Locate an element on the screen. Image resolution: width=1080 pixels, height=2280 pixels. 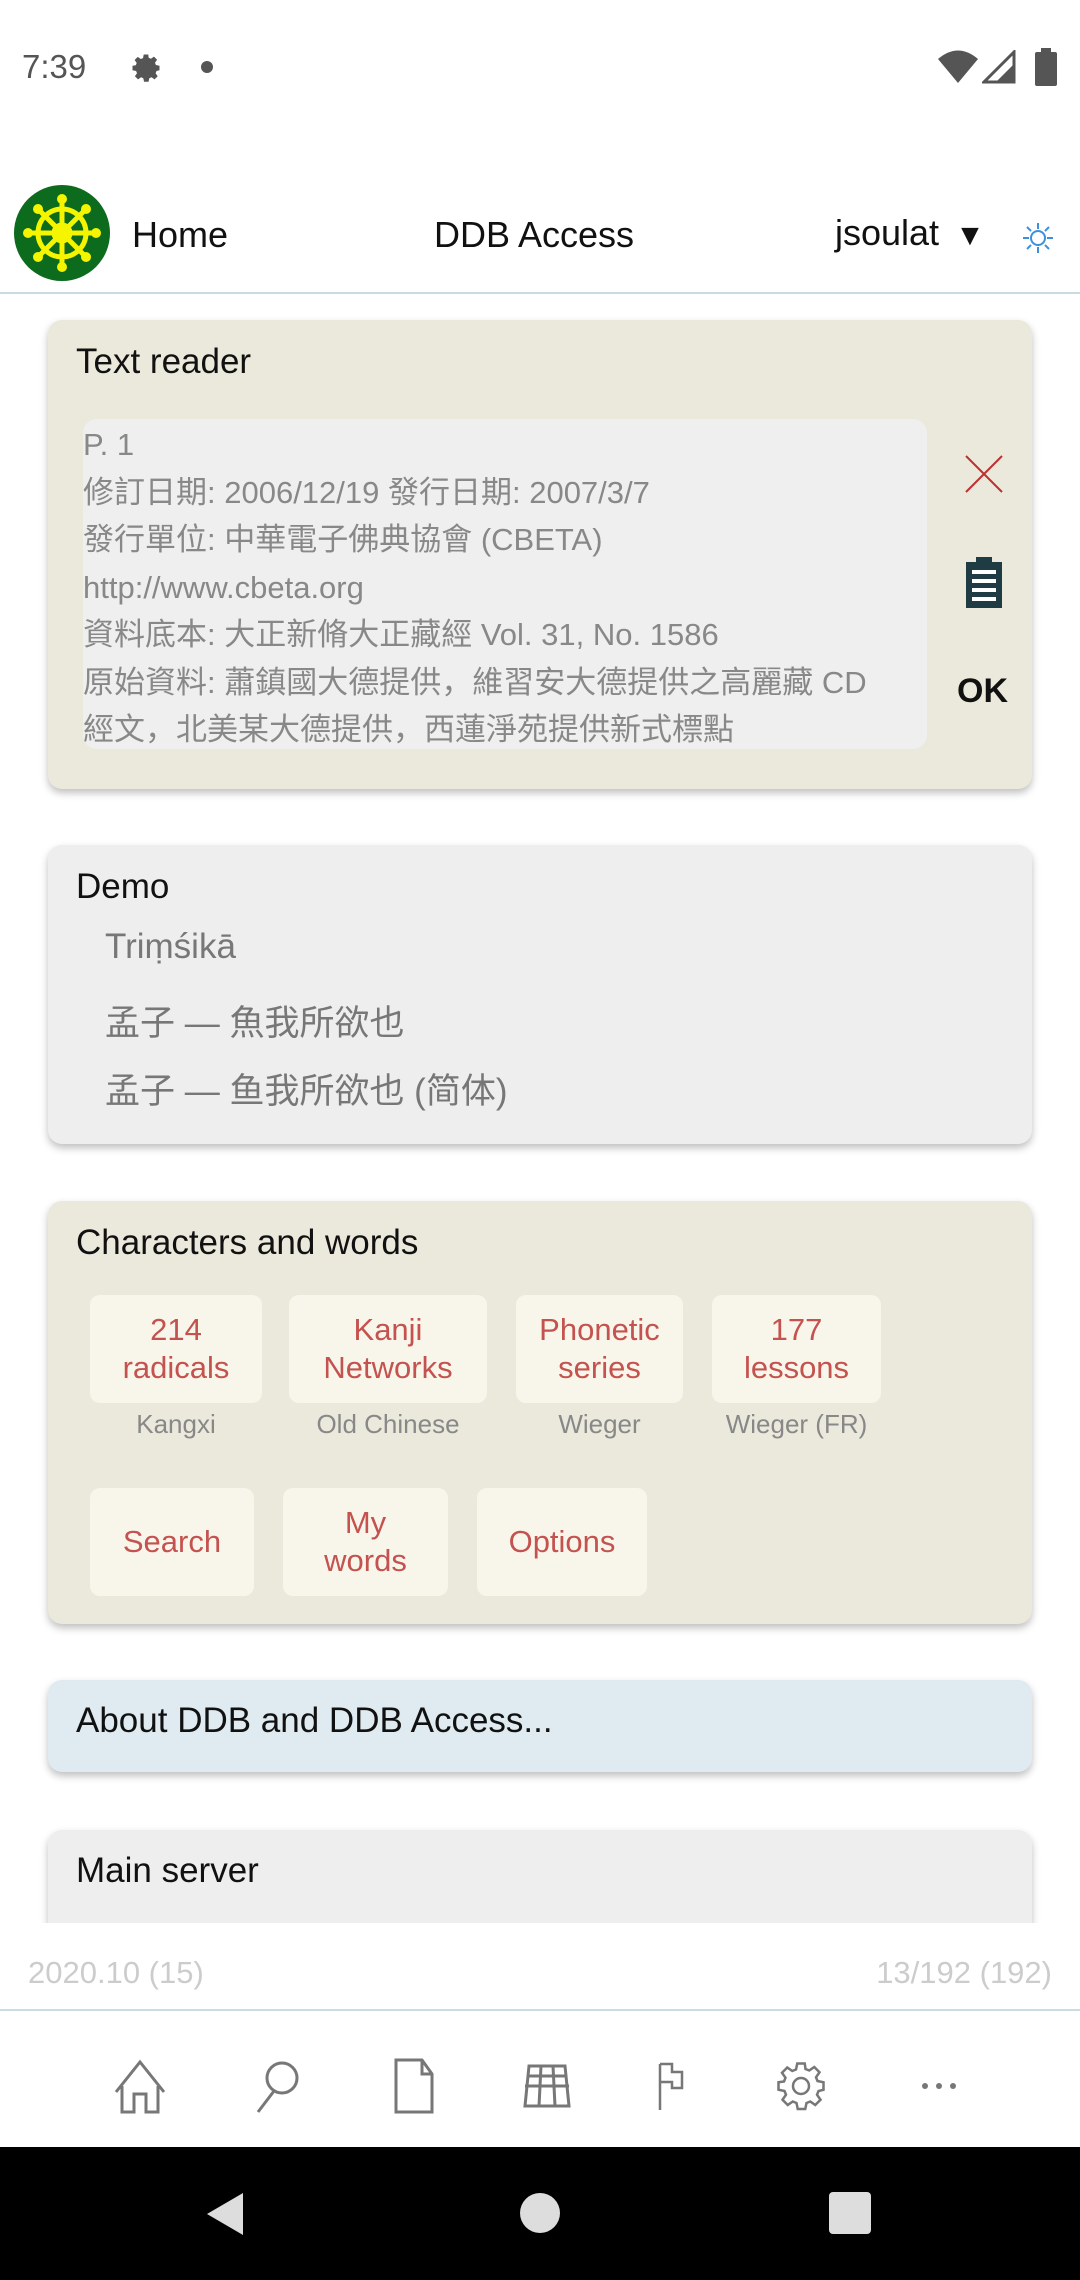
tile-label: Phonetic is located at coordinates (599, 1329).